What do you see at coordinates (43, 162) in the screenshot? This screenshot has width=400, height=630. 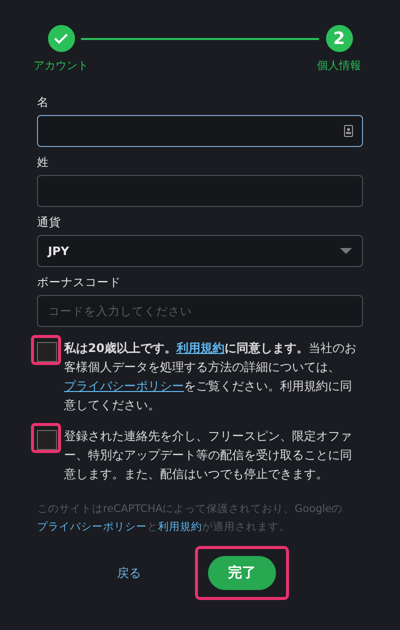 I see `field-label: 姓` at bounding box center [43, 162].